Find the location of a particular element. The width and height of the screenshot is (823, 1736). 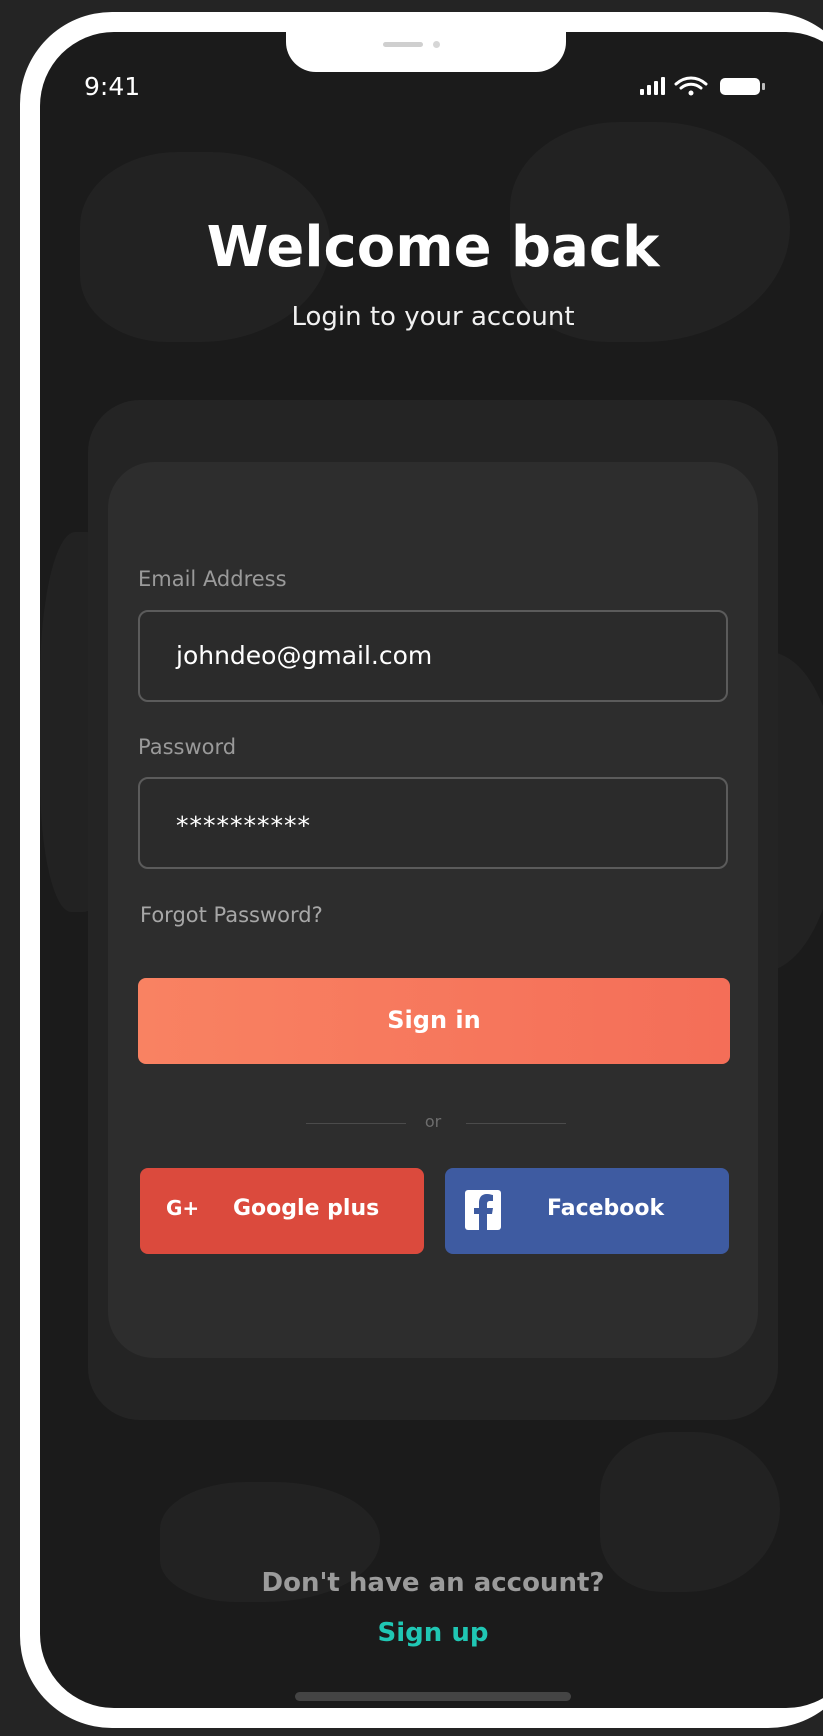

google-plus-button: G+ Google plus is located at coordinates (282, 1211).